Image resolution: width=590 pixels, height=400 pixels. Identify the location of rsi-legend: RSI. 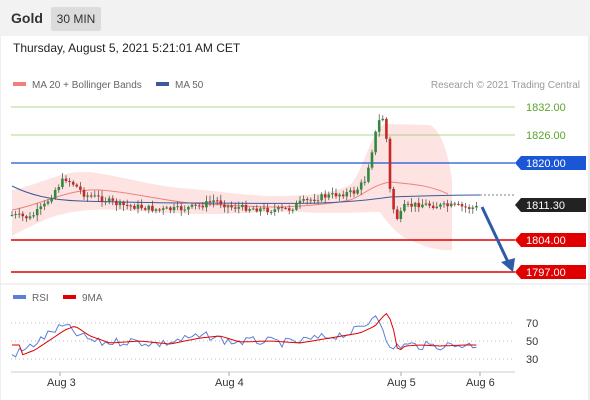
(31, 298).